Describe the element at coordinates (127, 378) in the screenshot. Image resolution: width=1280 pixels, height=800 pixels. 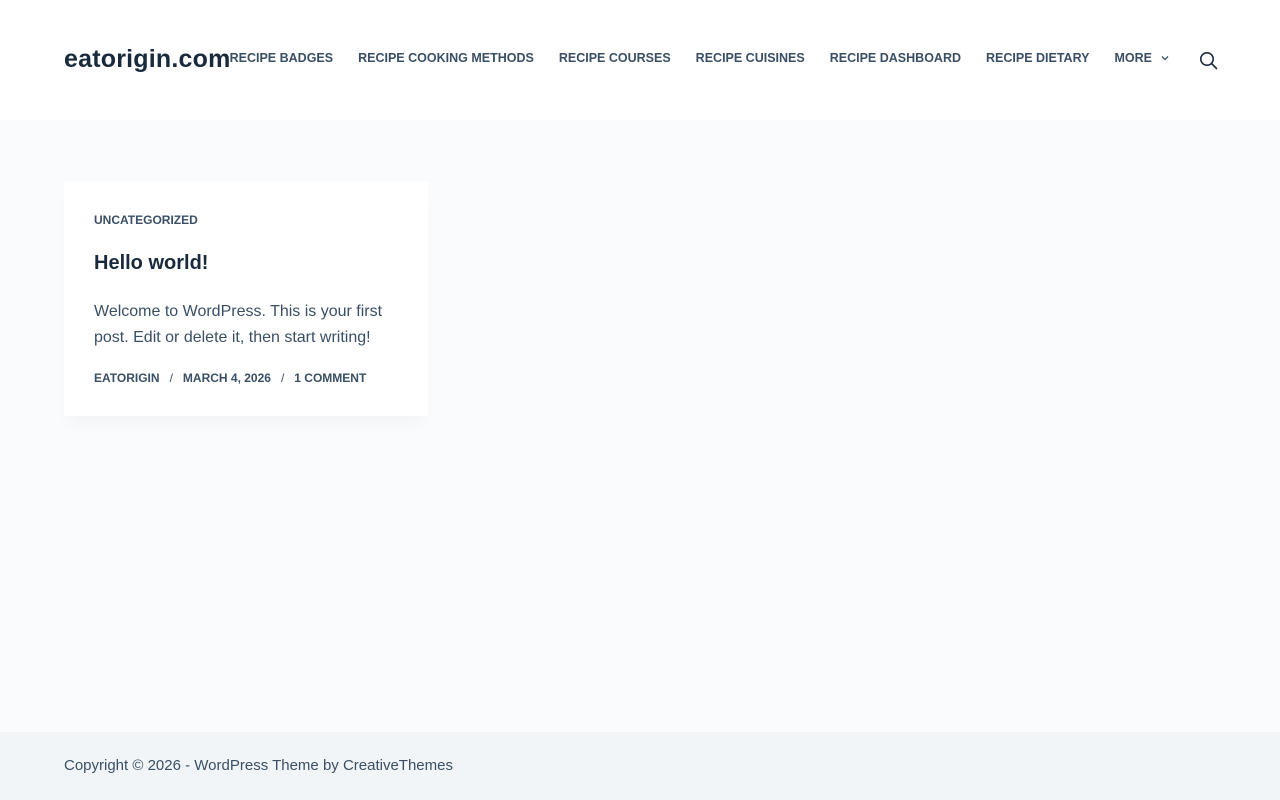
I see `post-author-link: EATORIGIN` at that location.